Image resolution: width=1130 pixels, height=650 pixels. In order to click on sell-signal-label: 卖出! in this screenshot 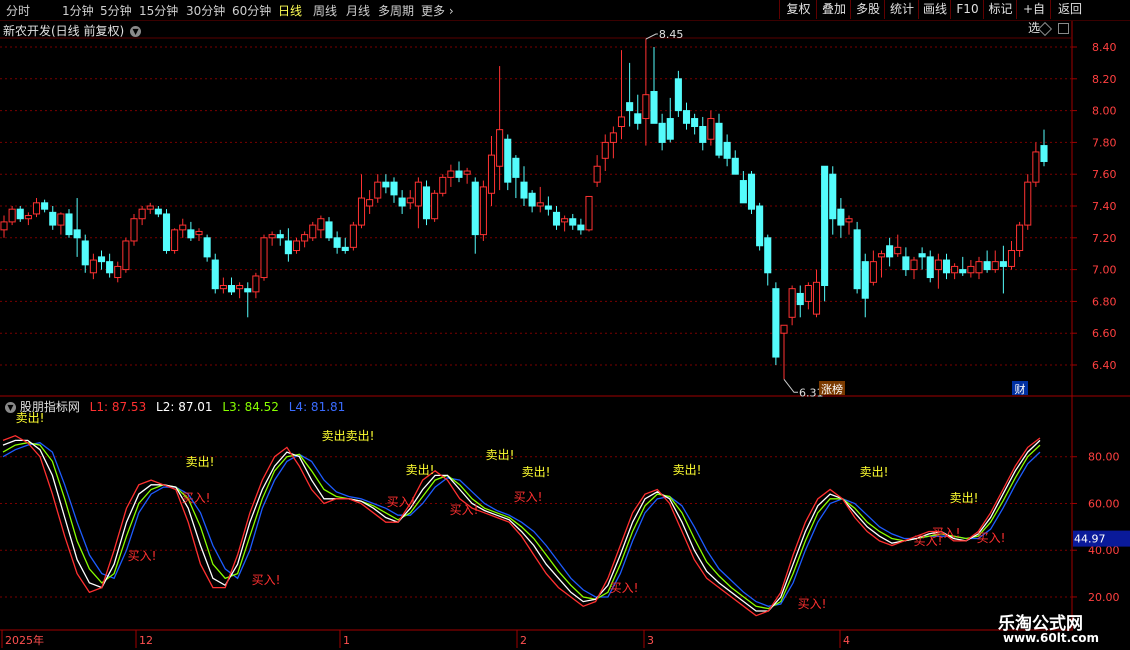, I will do `click(200, 462)`.